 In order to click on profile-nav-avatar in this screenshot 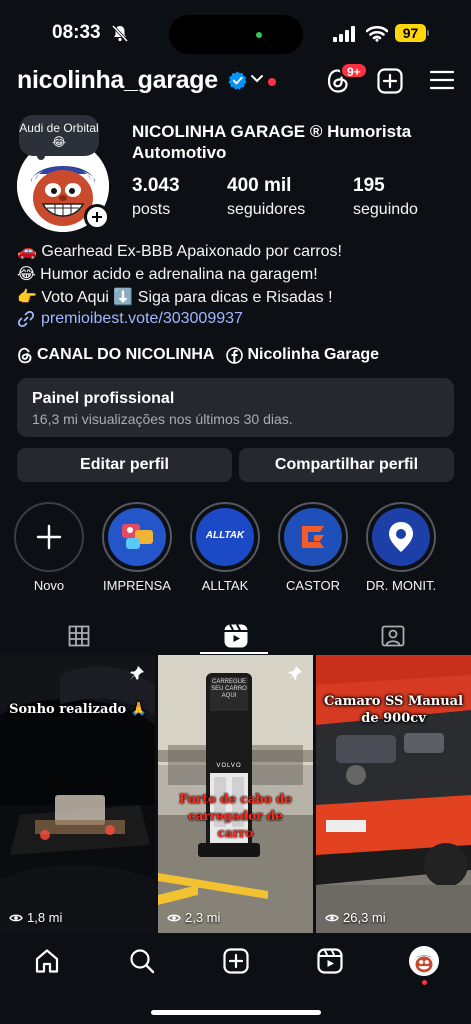, I will do `click(424, 961)`.